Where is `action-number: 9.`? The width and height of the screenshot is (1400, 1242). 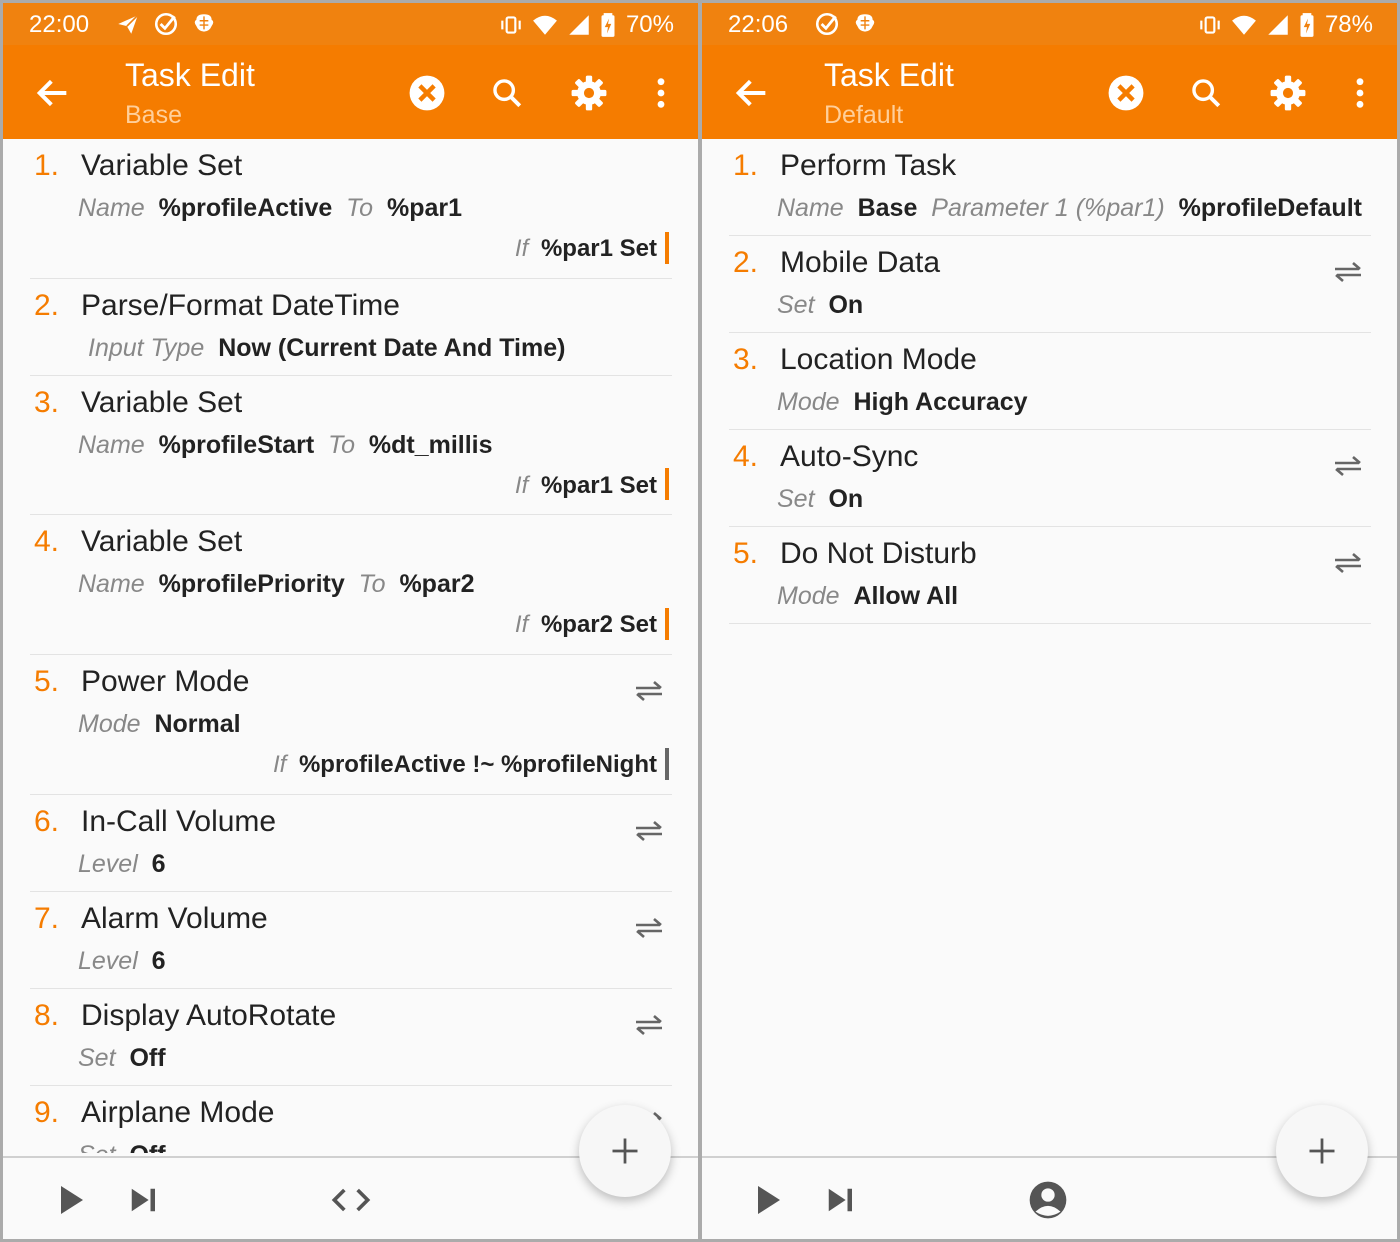
action-number: 9. is located at coordinates (47, 1112).